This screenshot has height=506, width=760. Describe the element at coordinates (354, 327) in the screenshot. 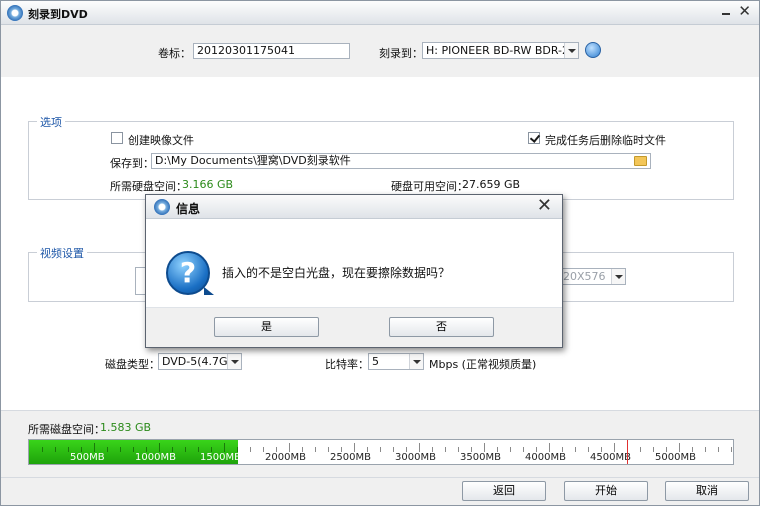

I see `dialog-button-row: 是 否` at that location.